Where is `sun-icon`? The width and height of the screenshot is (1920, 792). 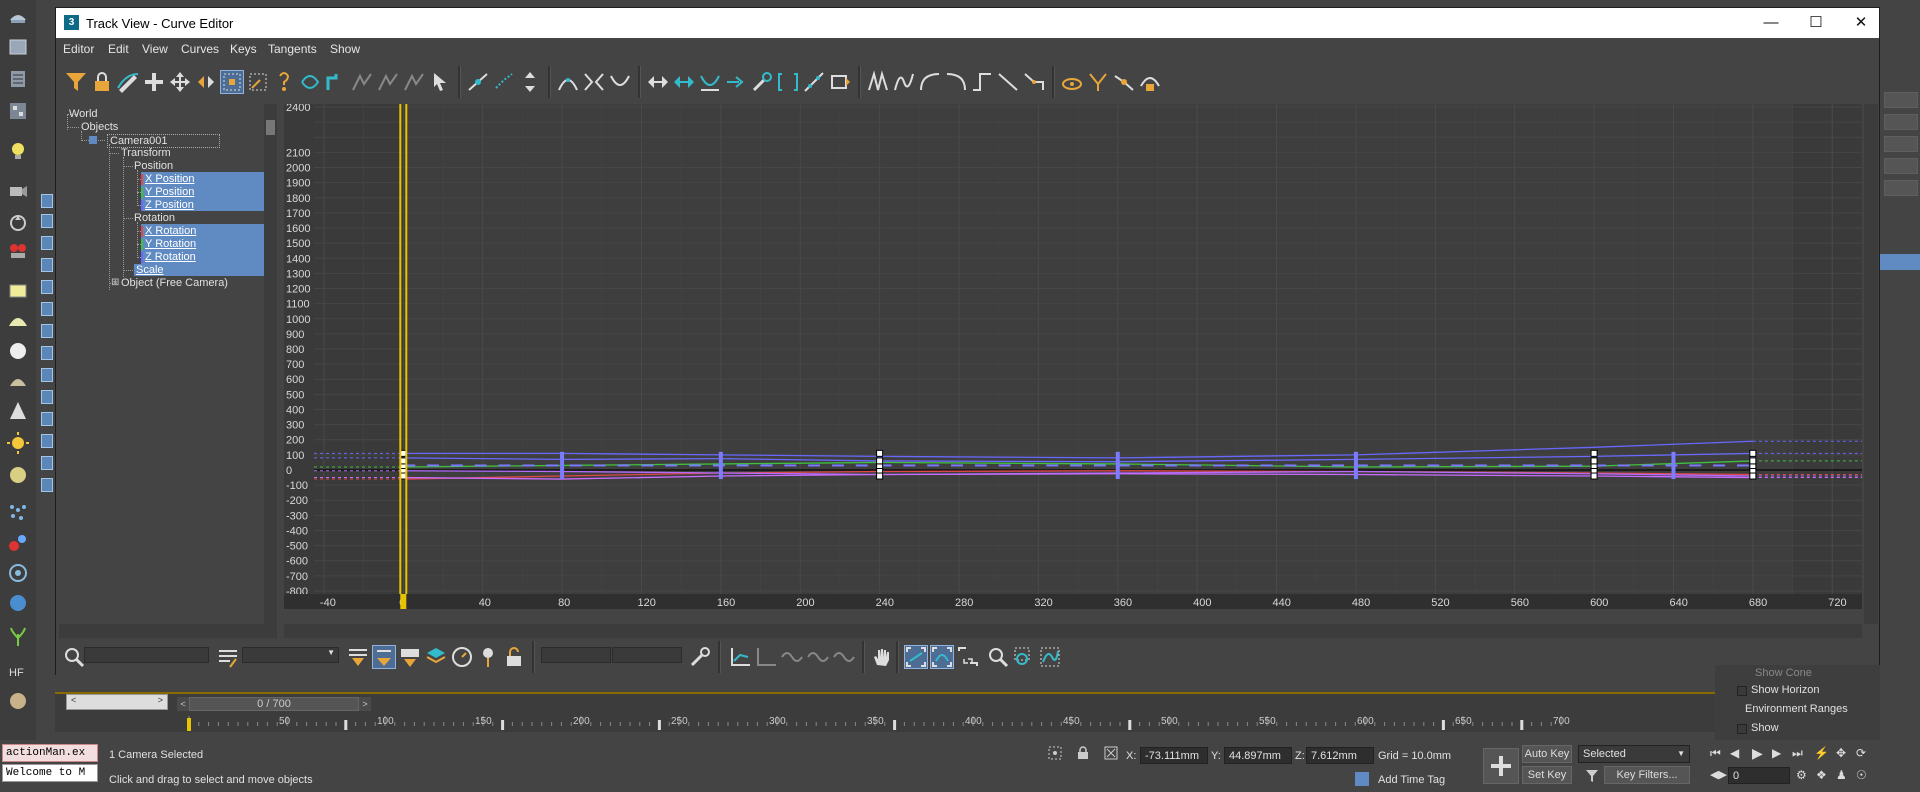
sun-icon is located at coordinates (18, 443).